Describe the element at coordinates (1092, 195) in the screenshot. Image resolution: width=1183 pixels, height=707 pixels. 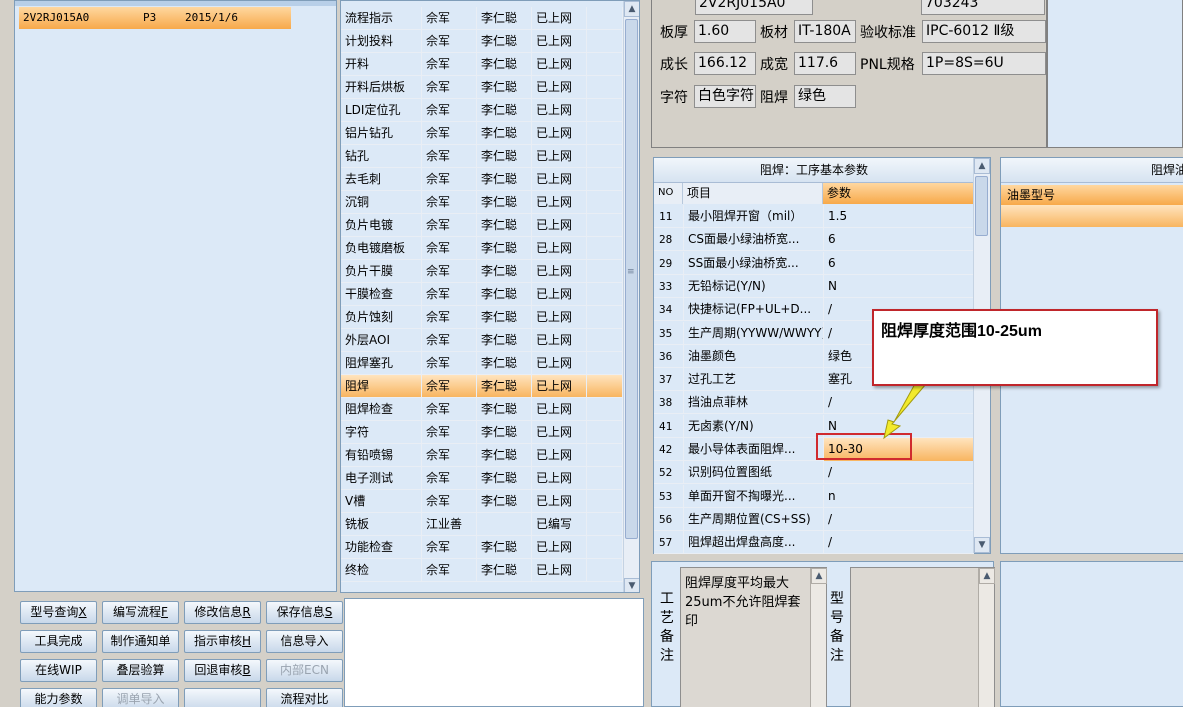
I see `ink-model-header: 油墨型号` at that location.